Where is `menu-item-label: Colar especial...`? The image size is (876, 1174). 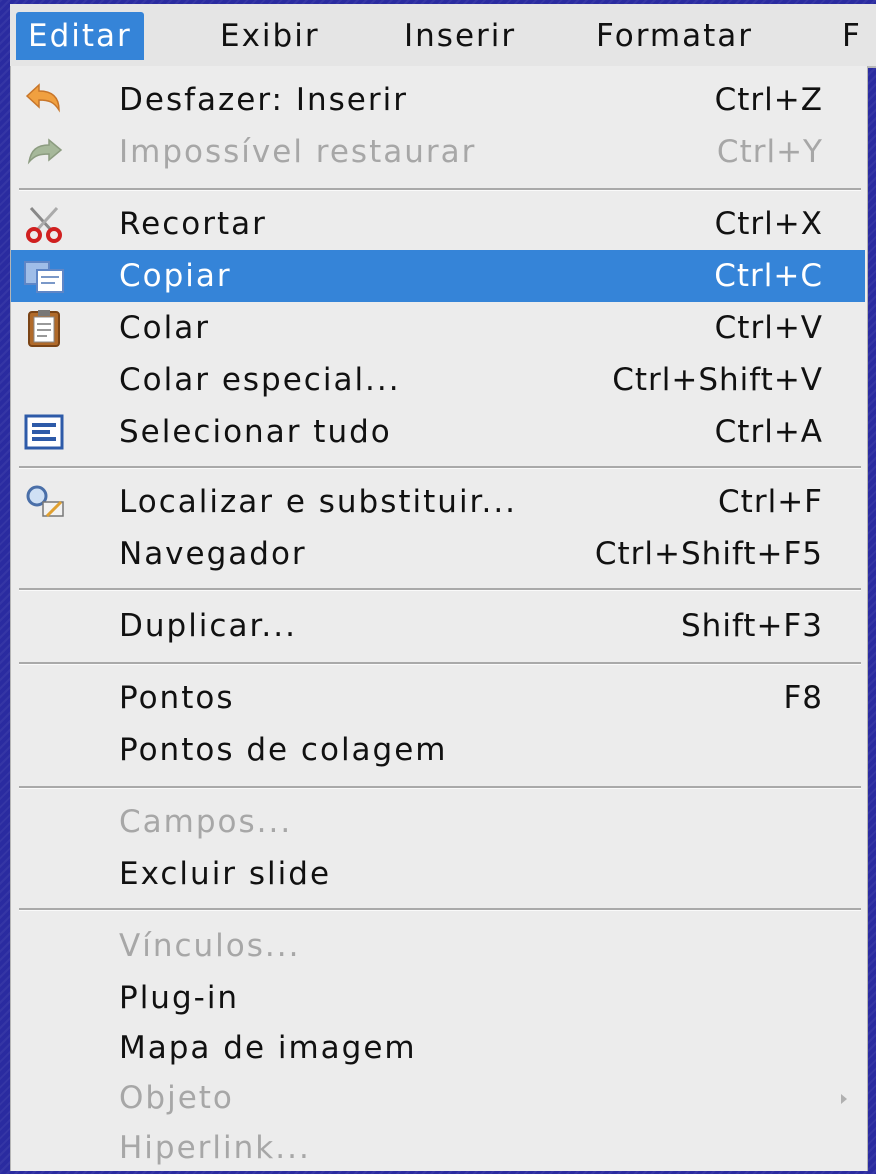 menu-item-label: Colar especial... is located at coordinates (260, 380).